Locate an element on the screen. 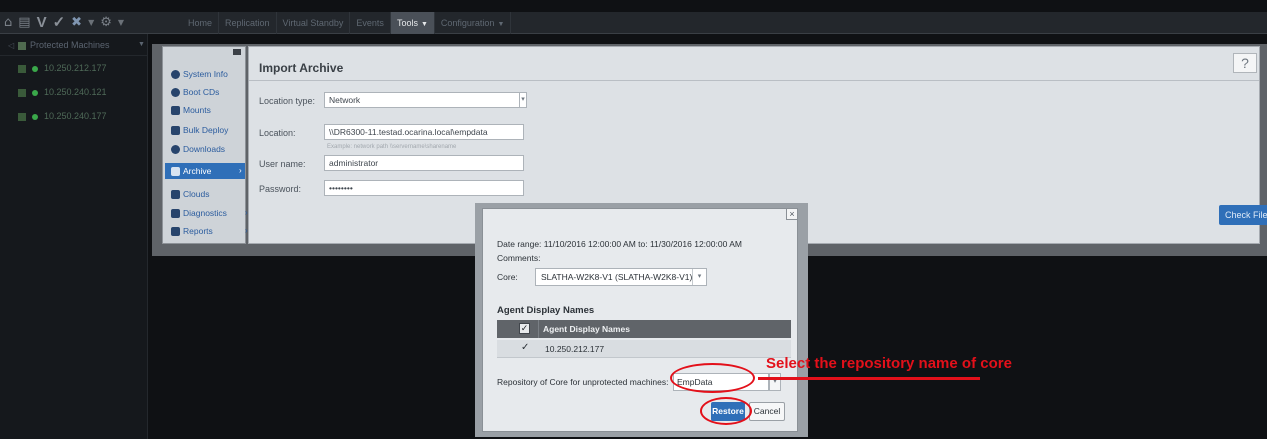 This screenshot has width=1267, height=439. divider is located at coordinates (754, 80).